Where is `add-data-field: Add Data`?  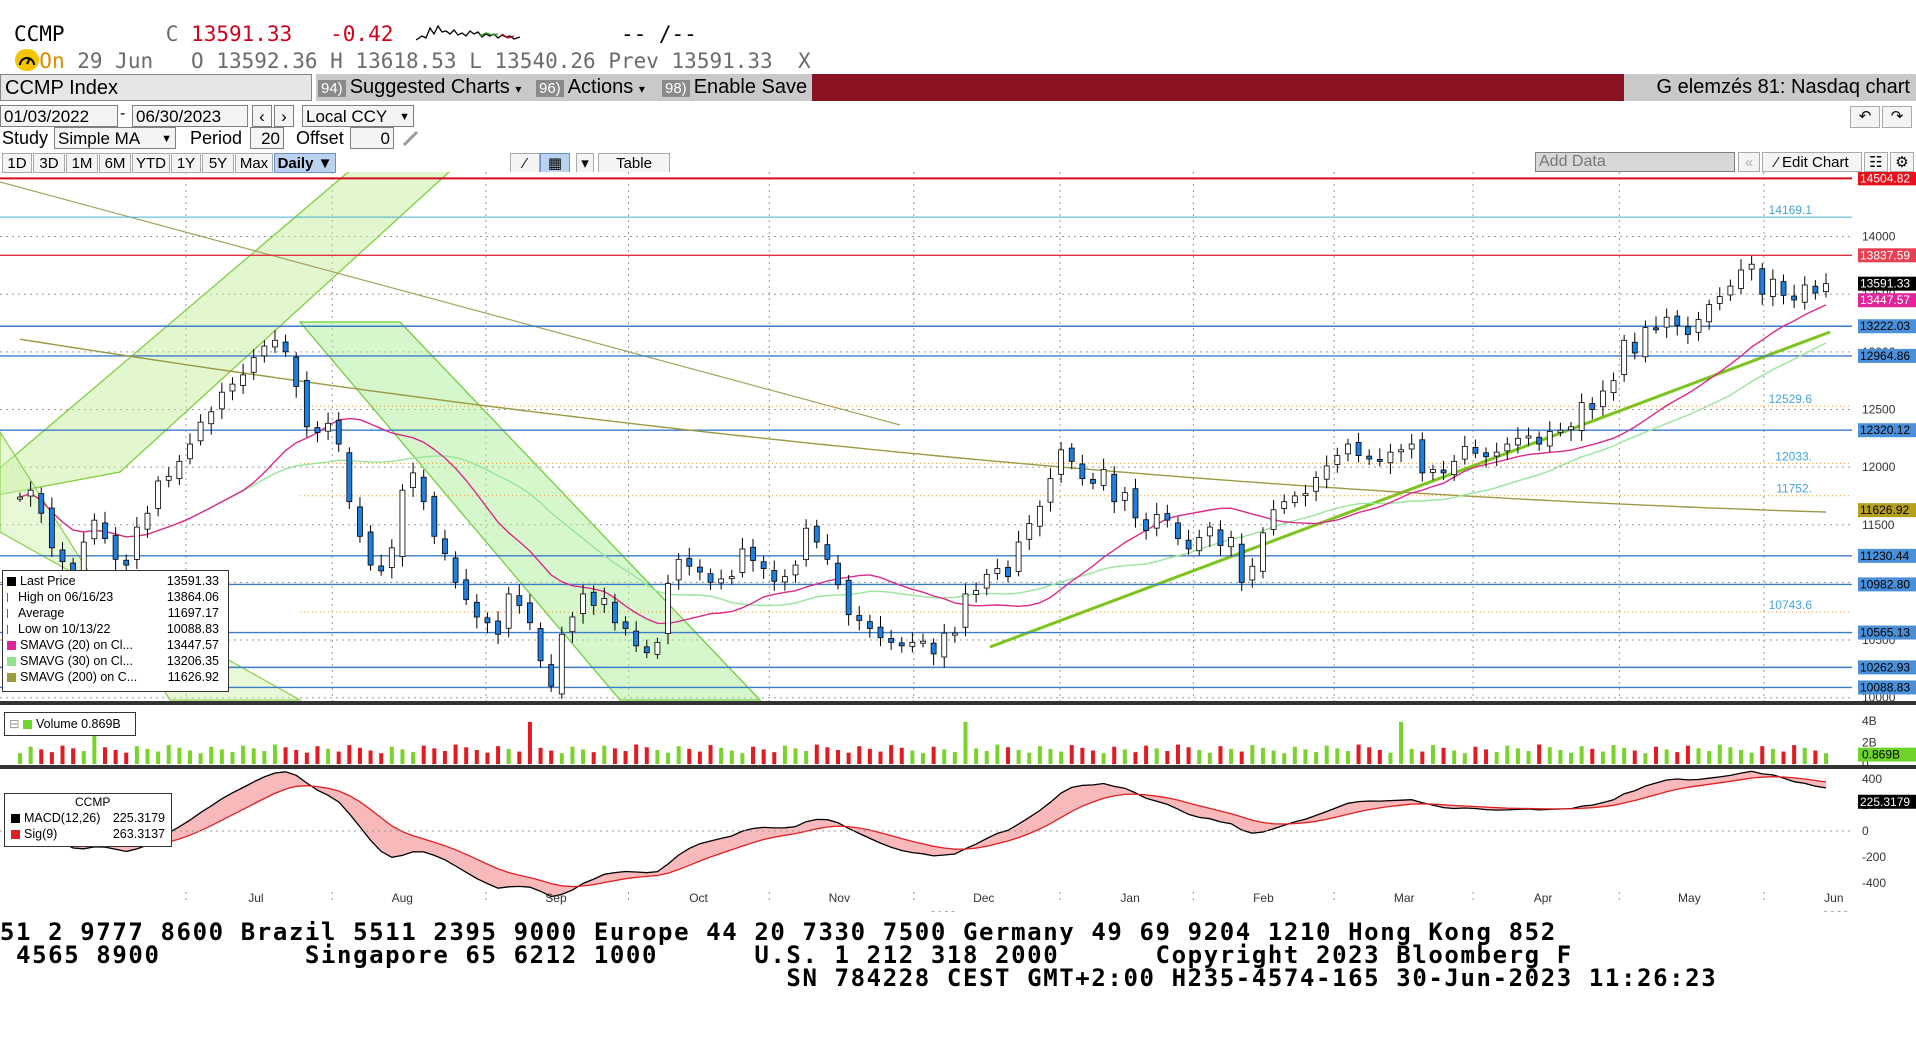 add-data-field: Add Data is located at coordinates (1635, 162).